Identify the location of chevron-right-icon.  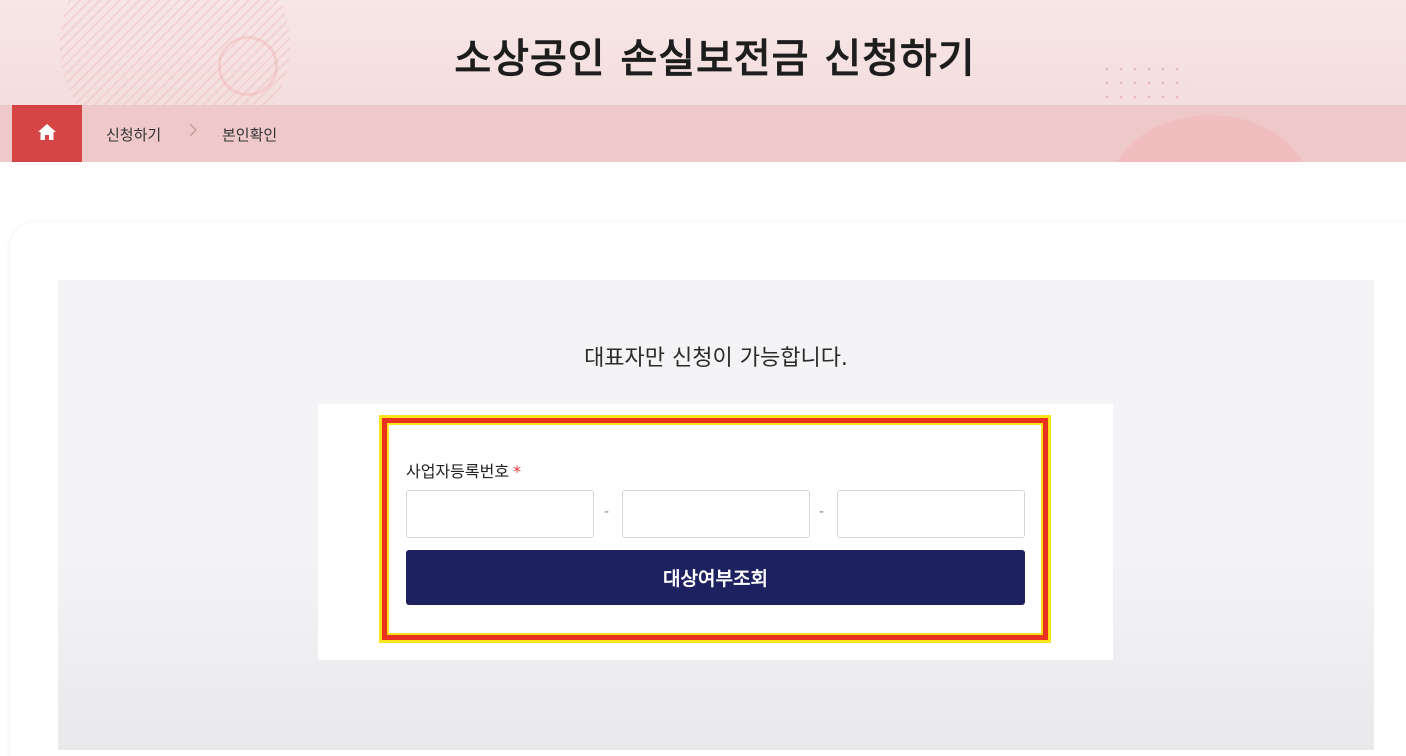
(193, 132).